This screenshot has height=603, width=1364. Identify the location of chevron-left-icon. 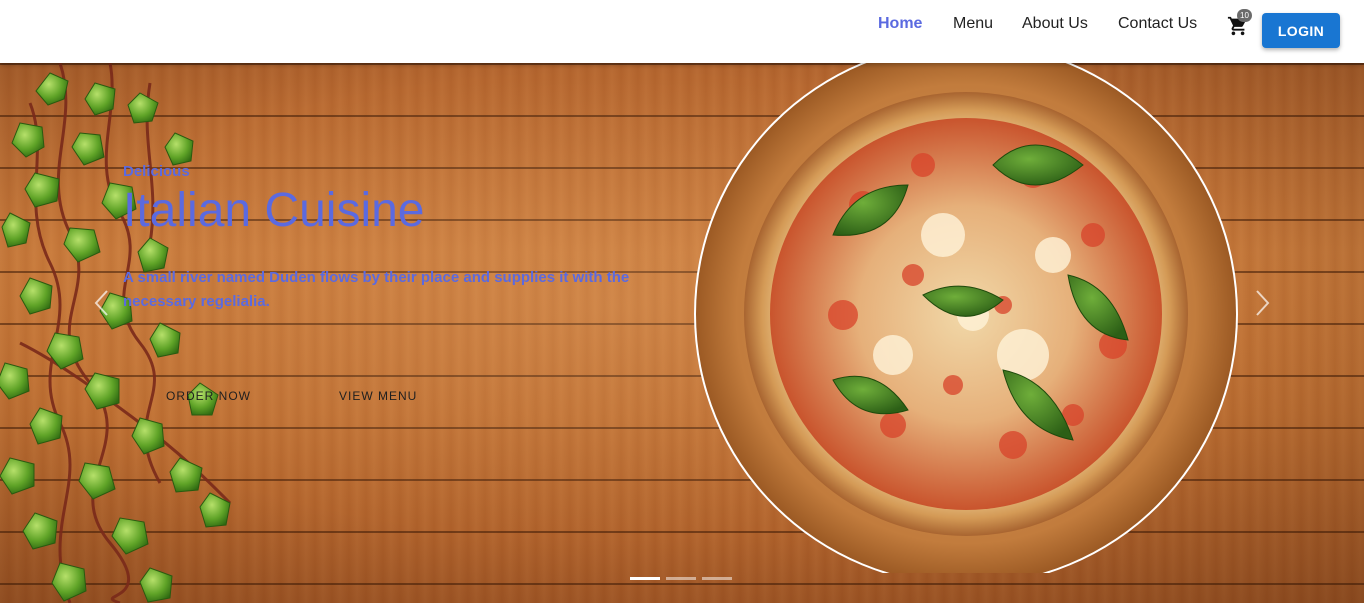
(102, 303).